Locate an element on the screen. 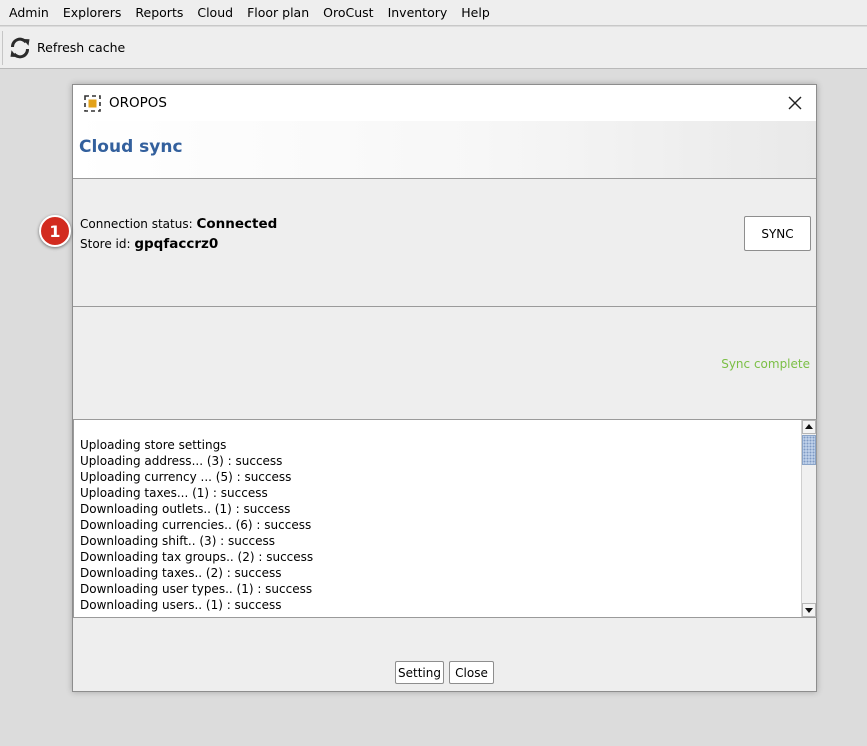  refresh-cache-button: Refresh cache is located at coordinates (69, 48).